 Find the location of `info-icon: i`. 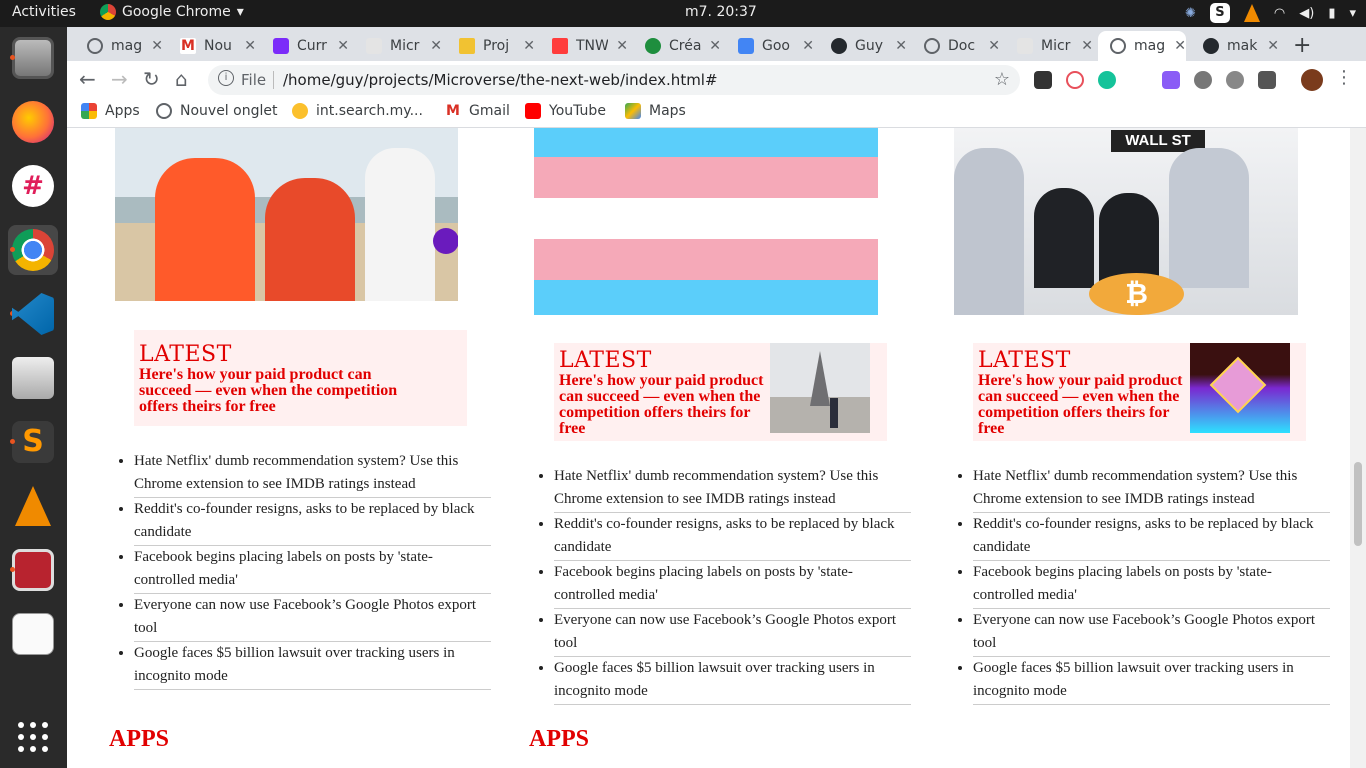

info-icon: i is located at coordinates (226, 78).